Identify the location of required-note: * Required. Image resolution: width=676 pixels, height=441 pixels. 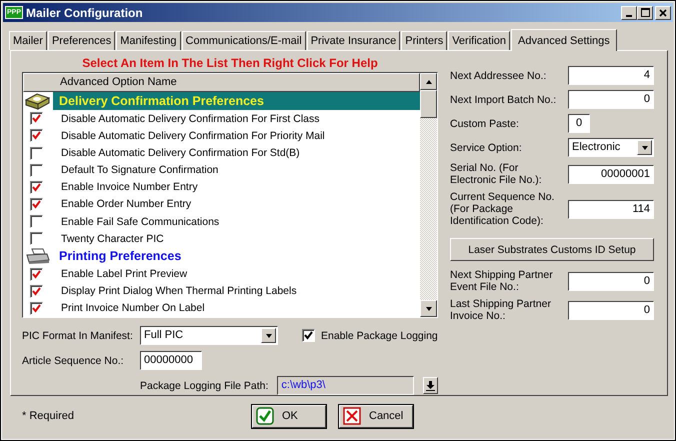
(48, 416).